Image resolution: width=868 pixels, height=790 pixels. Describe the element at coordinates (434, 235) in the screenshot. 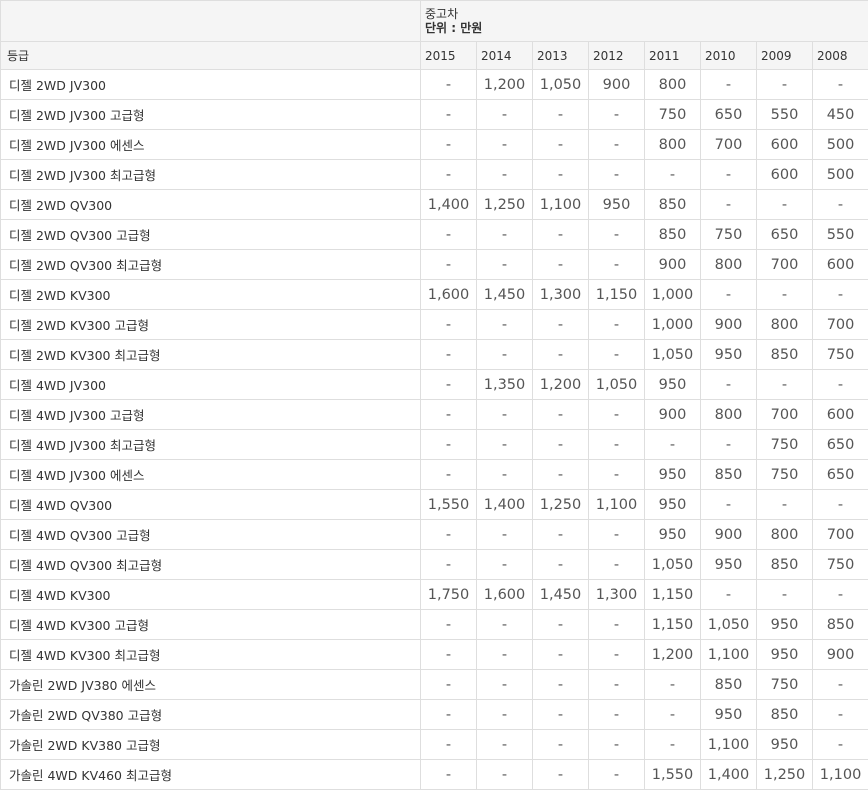

I see `table-row: 디젤 2WD QV300 고급형----850750650550` at that location.